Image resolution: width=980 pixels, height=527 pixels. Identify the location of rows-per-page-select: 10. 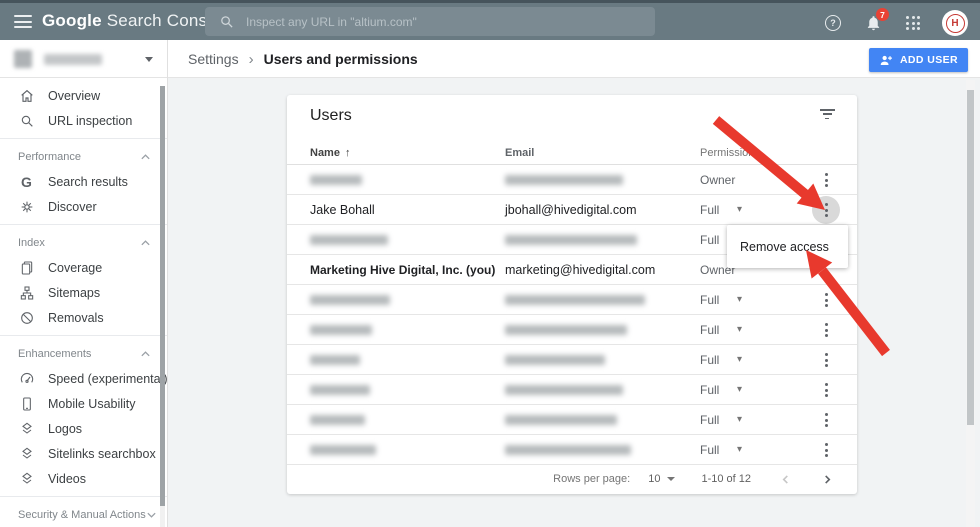
(662, 479).